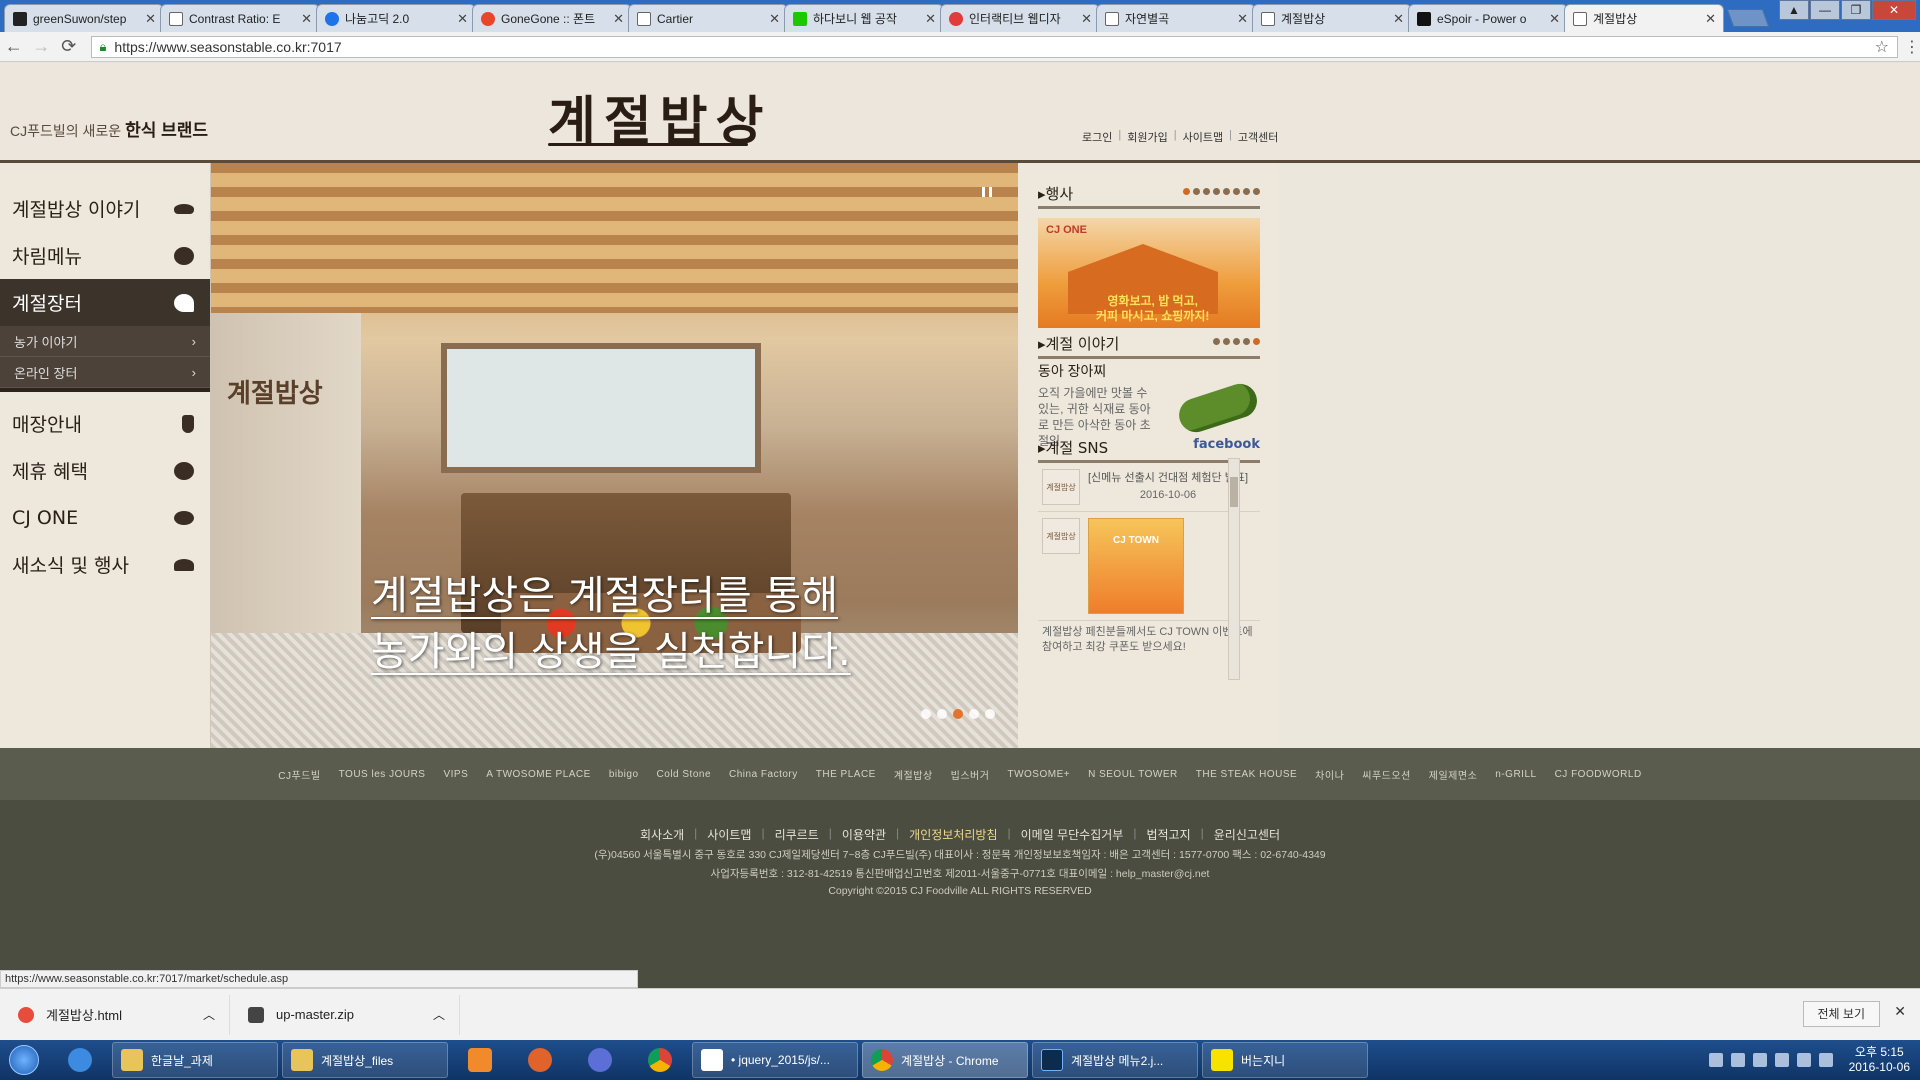 Image resolution: width=1920 pixels, height=1080 pixels. Describe the element at coordinates (1759, 1060) in the screenshot. I see `help-icon` at that location.